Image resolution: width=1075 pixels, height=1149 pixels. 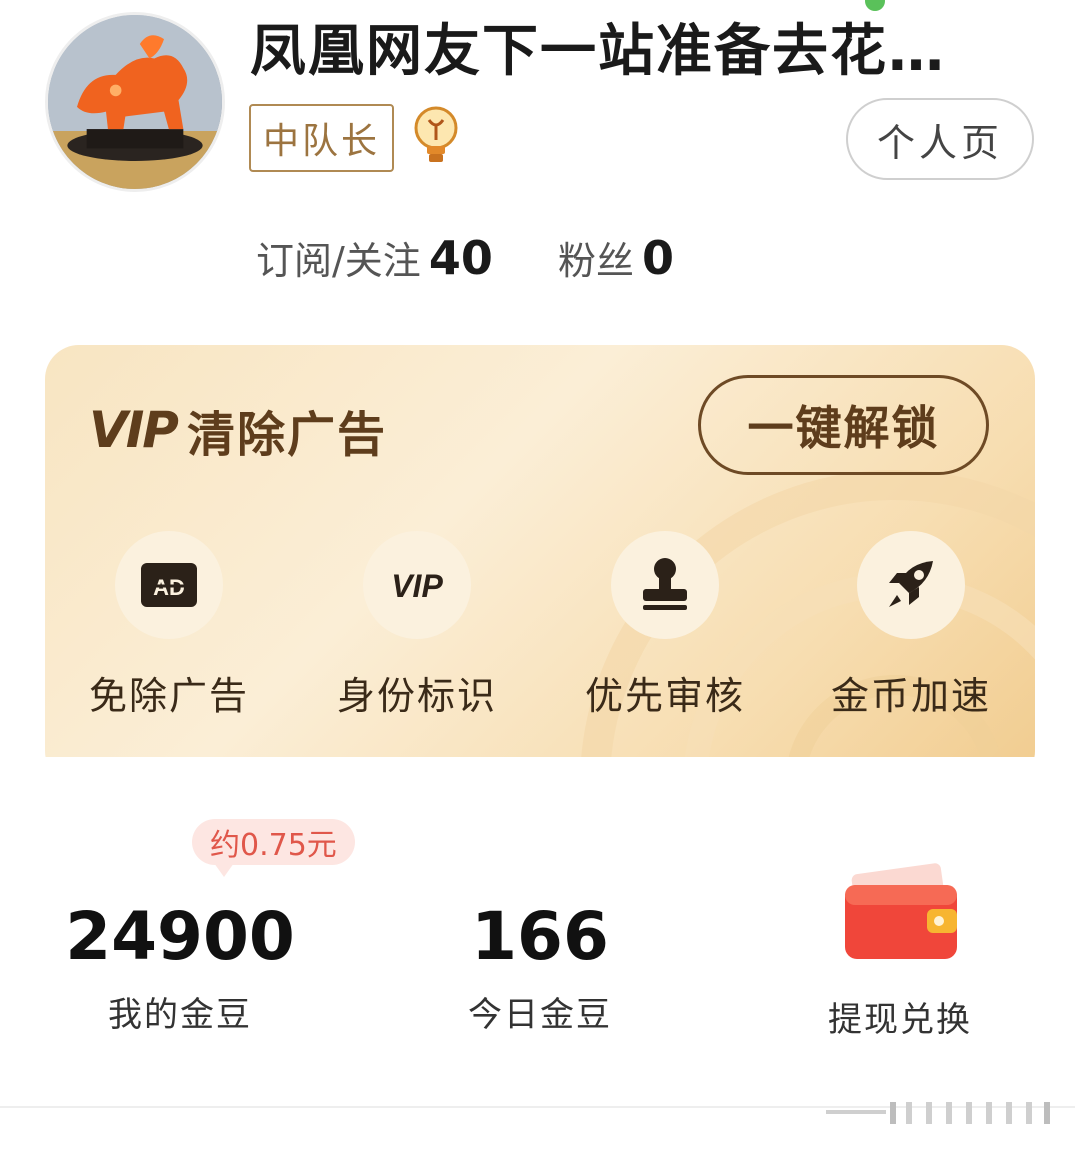 I want to click on today-beans: 166 今日金豆, so click(x=540, y=966).